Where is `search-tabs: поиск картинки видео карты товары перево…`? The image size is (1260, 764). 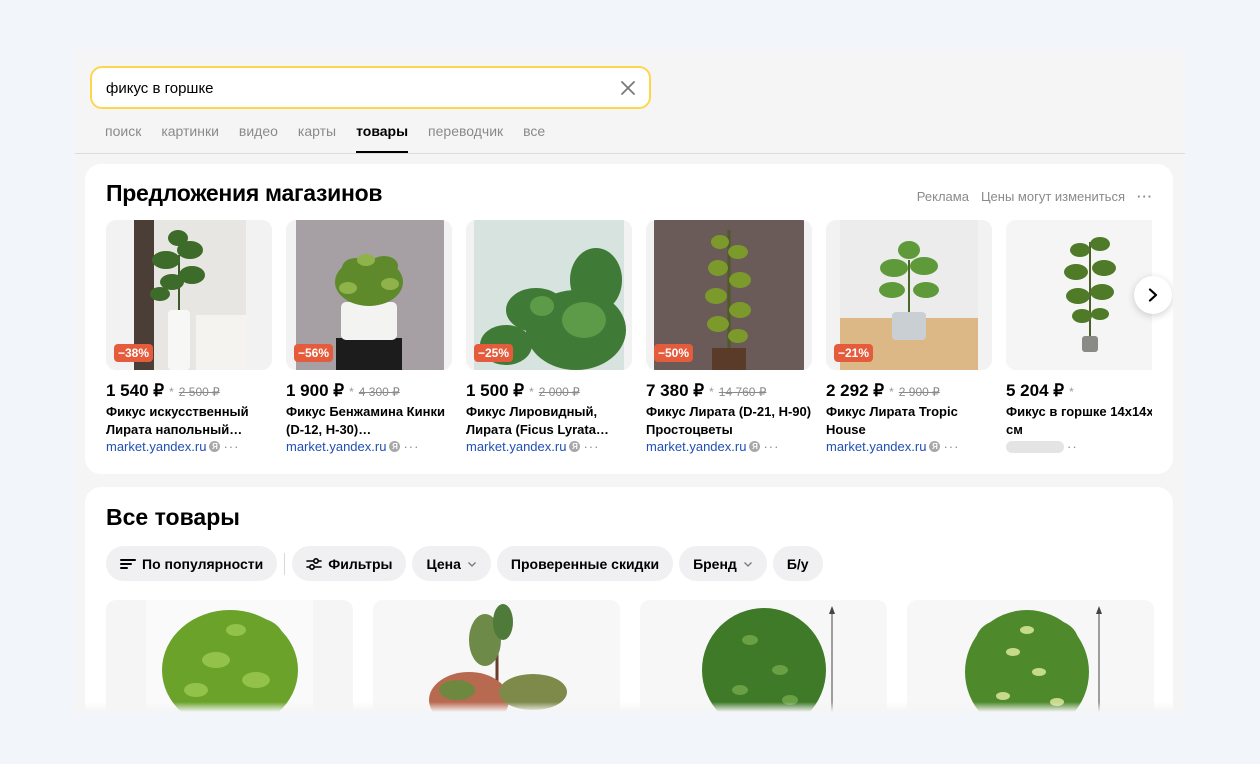 search-tabs: поиск картинки видео карты товары перево… is located at coordinates (335, 138).